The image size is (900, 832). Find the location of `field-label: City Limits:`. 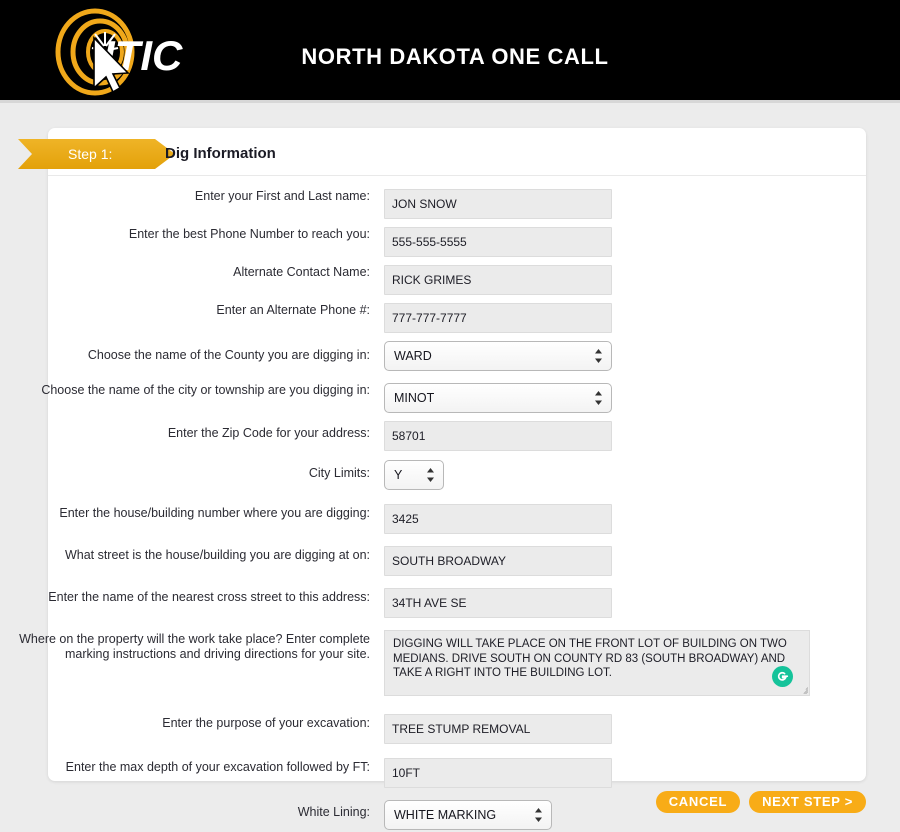

field-label: City Limits: is located at coordinates (339, 473).